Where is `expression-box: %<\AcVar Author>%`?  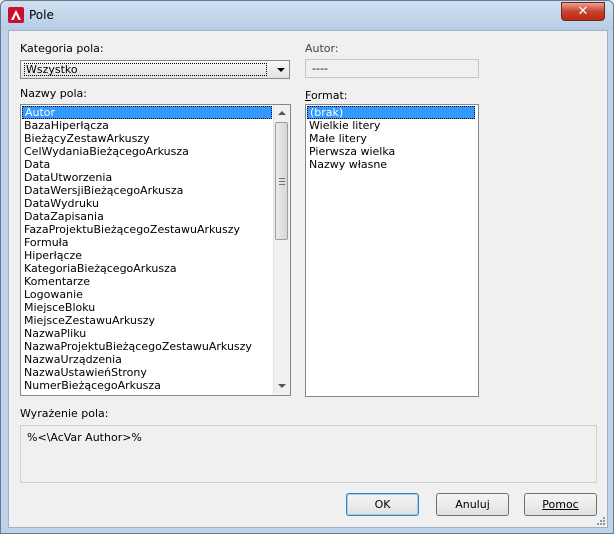
expression-box: %<\AcVar Author>% is located at coordinates (308, 454).